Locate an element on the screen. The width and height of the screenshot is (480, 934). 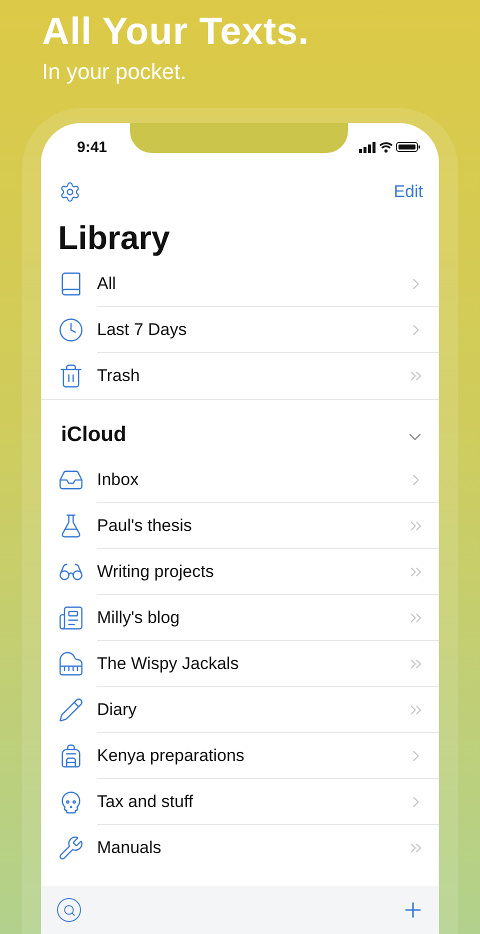
folder-row: Paul's thesis is located at coordinates (240, 526).